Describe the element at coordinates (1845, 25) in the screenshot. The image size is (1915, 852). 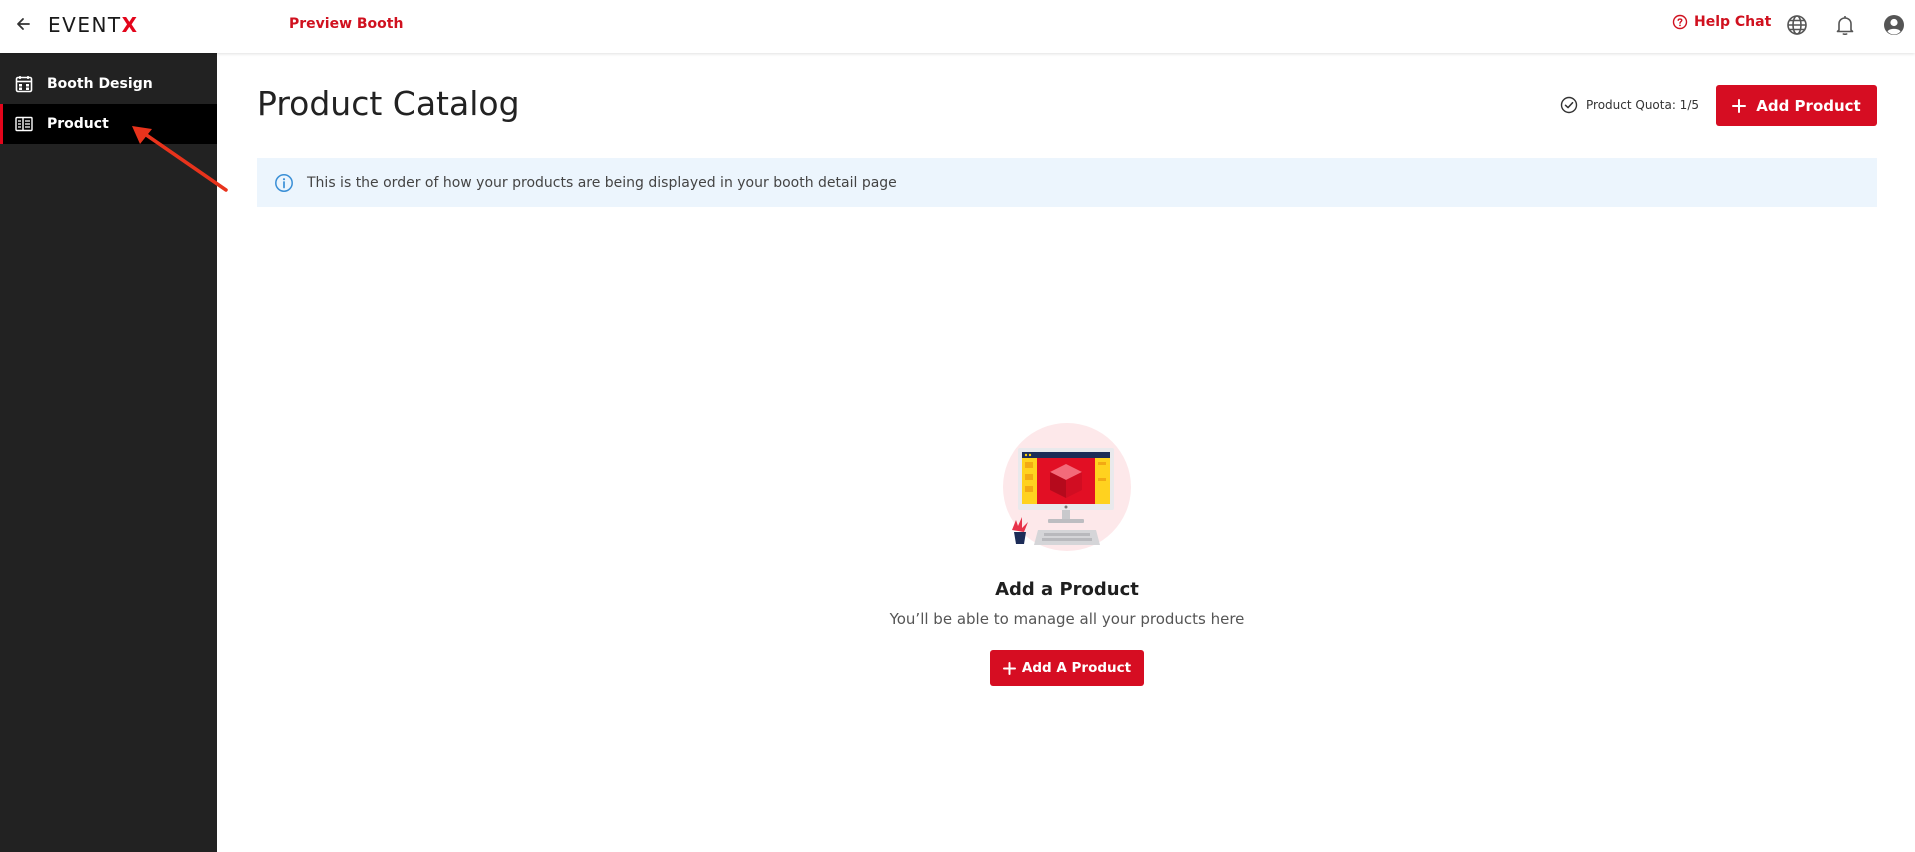
I see `bell-icon` at that location.